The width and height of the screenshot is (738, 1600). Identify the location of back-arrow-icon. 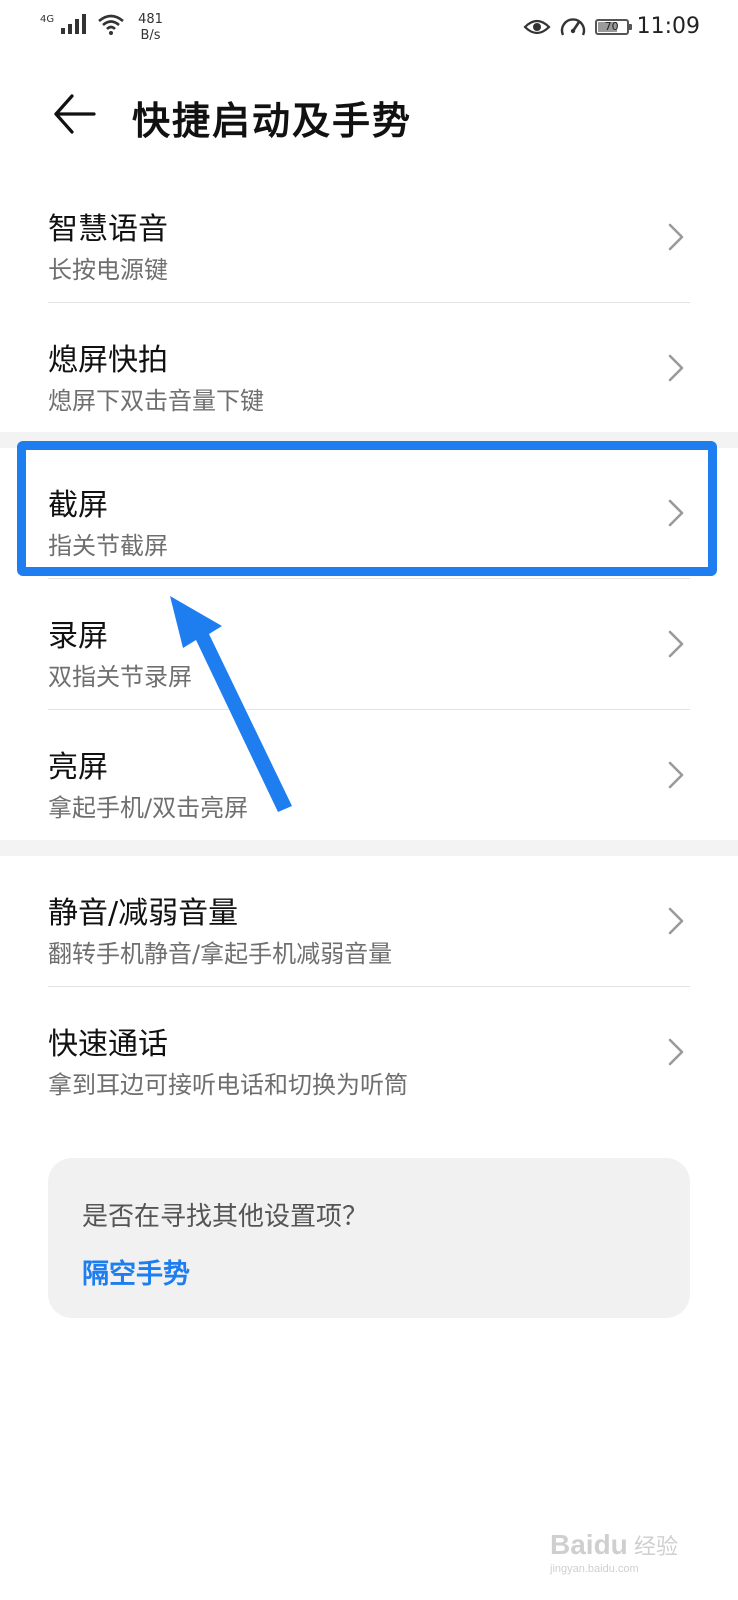
(74, 114).